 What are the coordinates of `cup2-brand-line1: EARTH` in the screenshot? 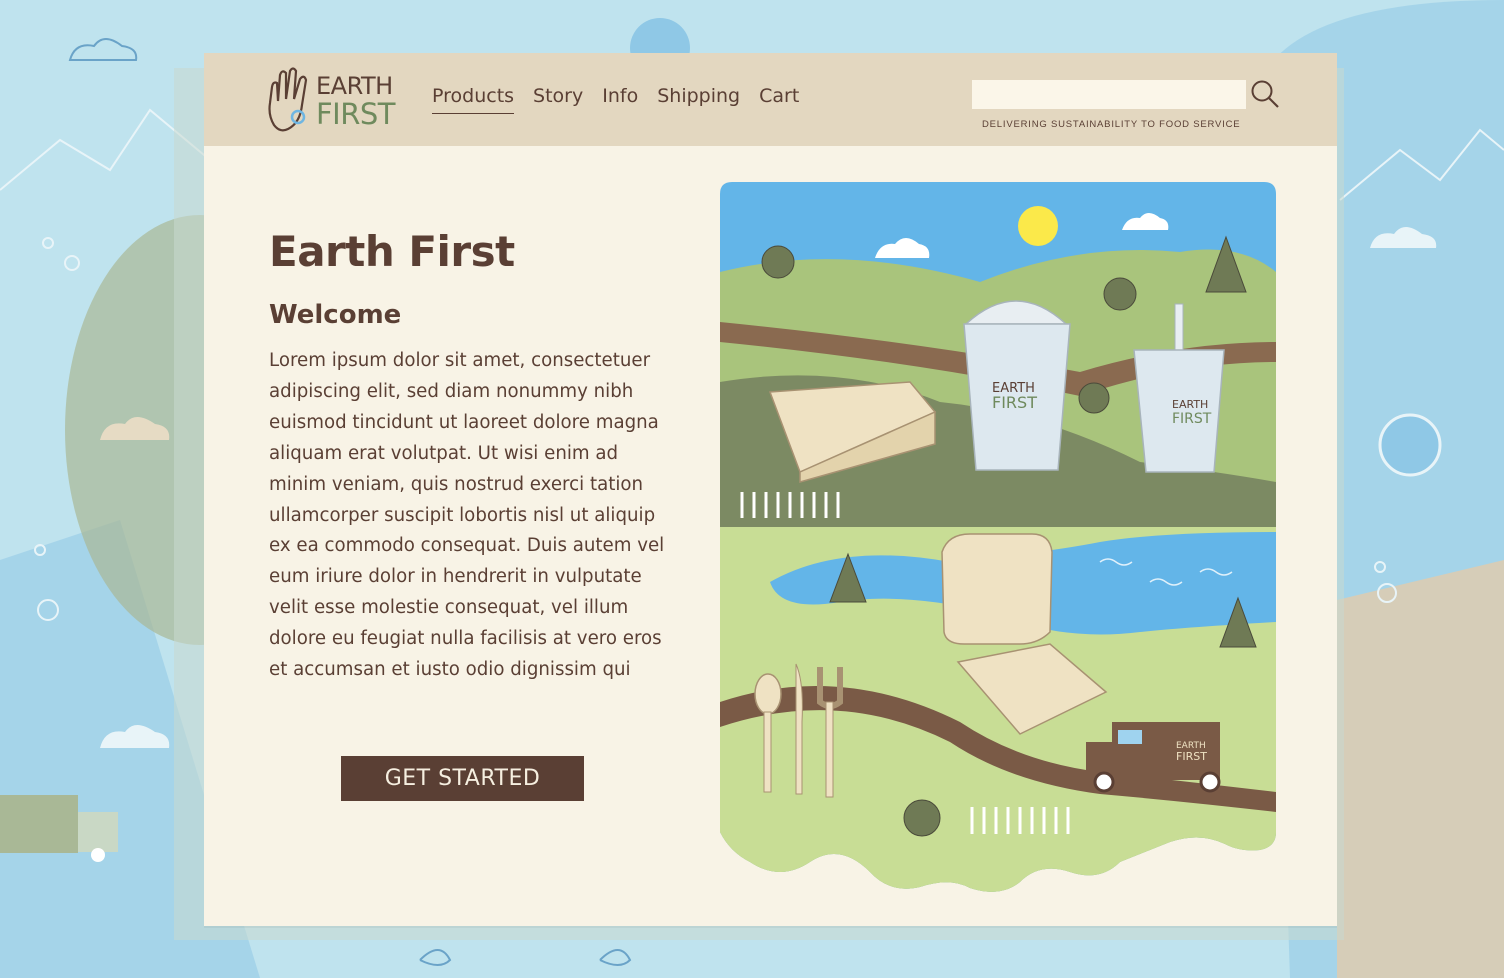 It's located at (1190, 404).